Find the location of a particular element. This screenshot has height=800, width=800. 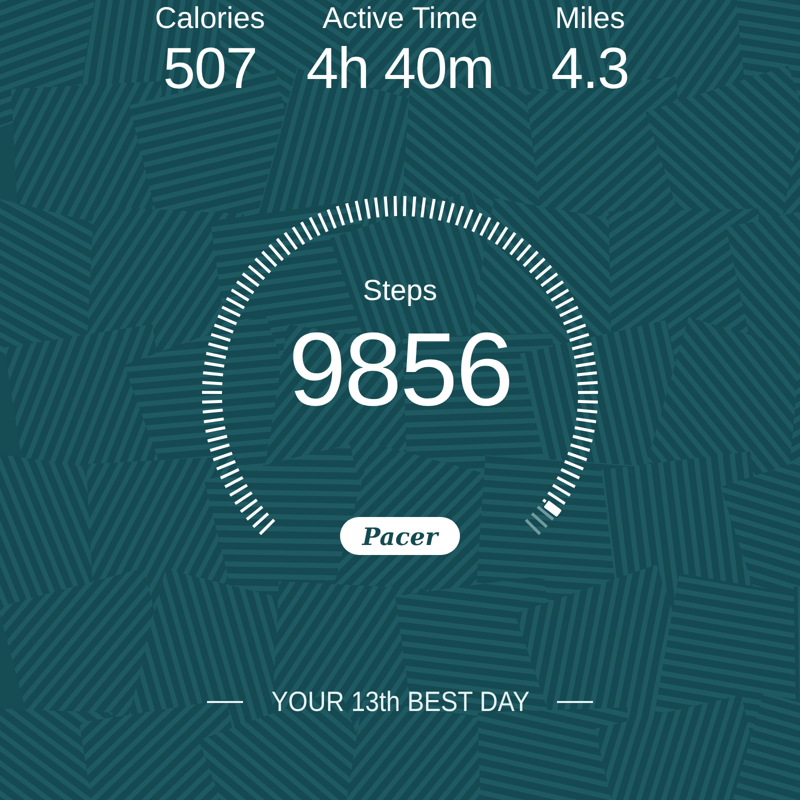

stat-label: Active Time is located at coordinates (400, 19).